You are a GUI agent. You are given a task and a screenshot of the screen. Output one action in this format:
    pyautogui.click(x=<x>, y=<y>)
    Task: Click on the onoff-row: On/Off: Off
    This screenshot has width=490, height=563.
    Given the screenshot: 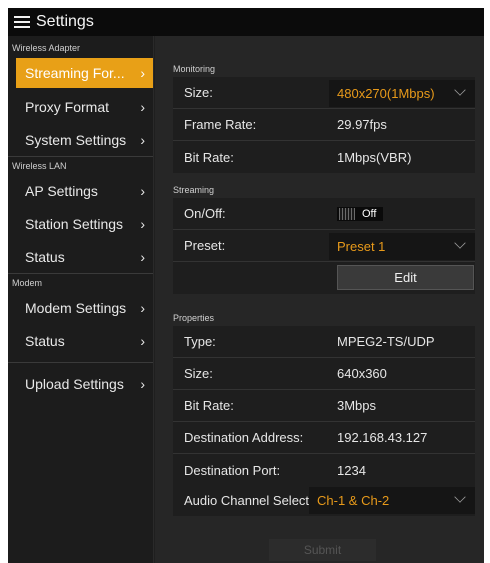 What is the action you would take?
    pyautogui.click(x=324, y=214)
    